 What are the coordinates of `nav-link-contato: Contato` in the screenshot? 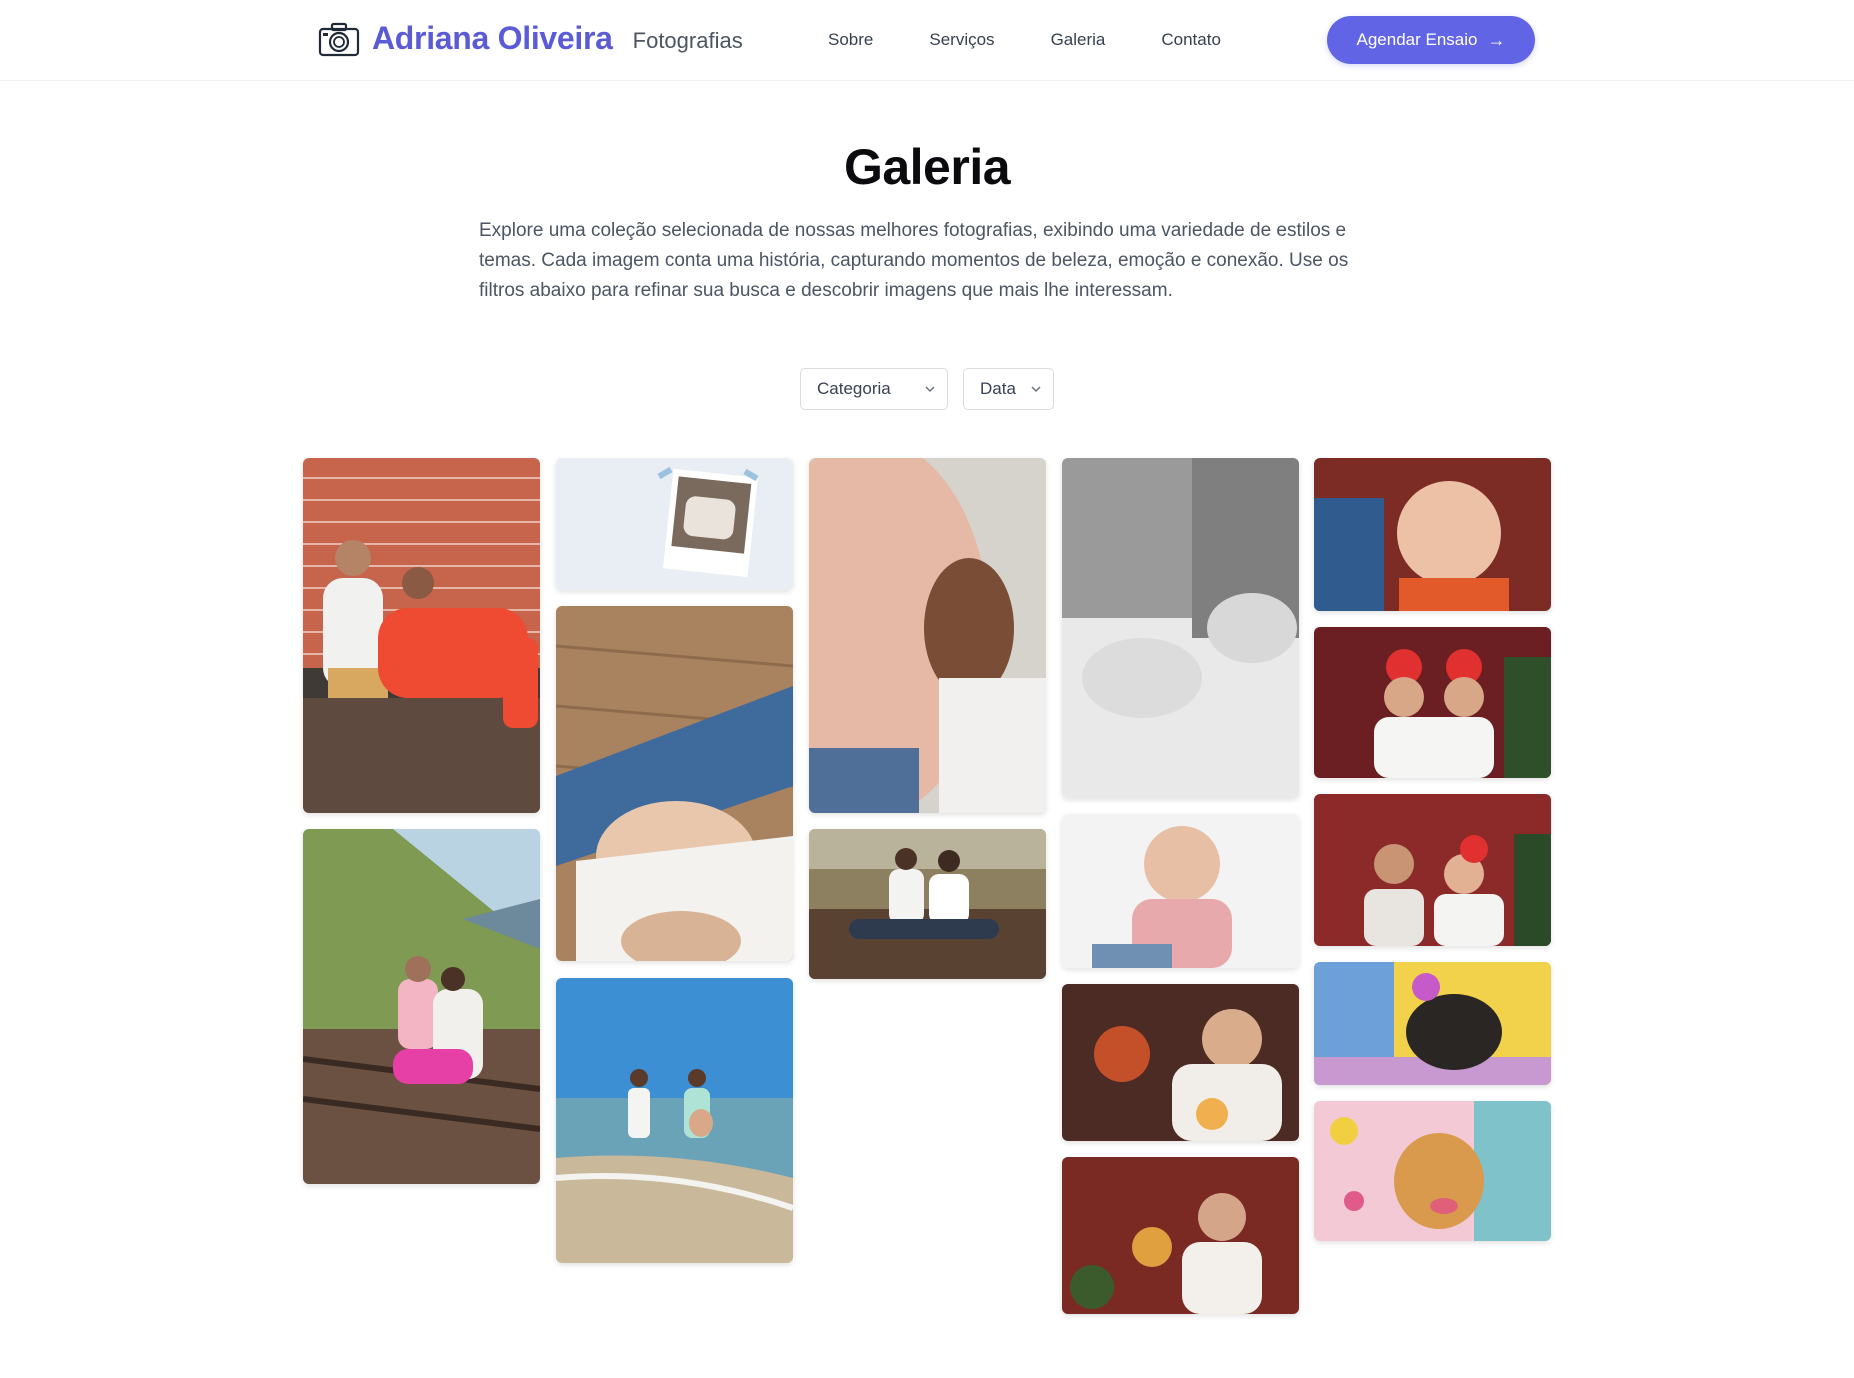 It's located at (1191, 40).